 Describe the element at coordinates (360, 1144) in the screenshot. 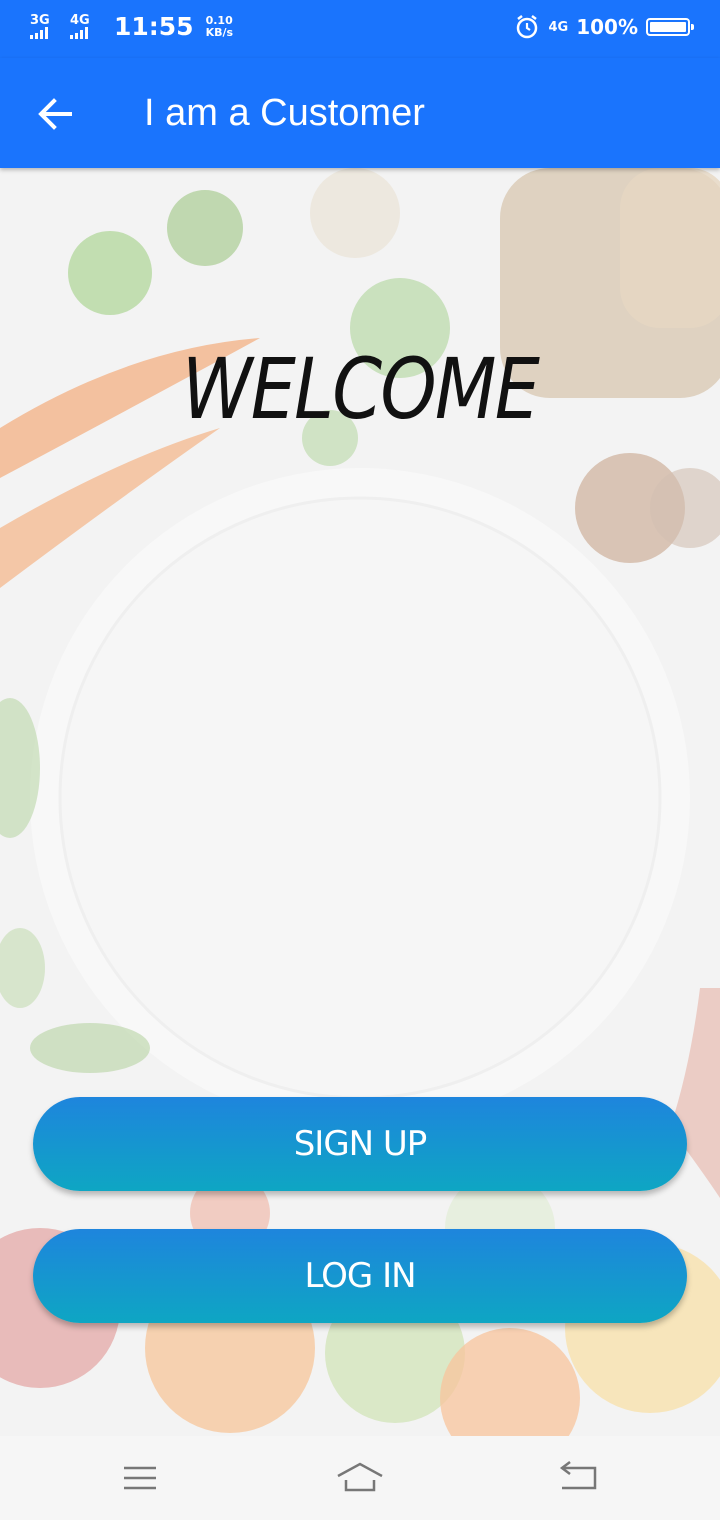

I see `sign-up-button: SIGN UP` at that location.